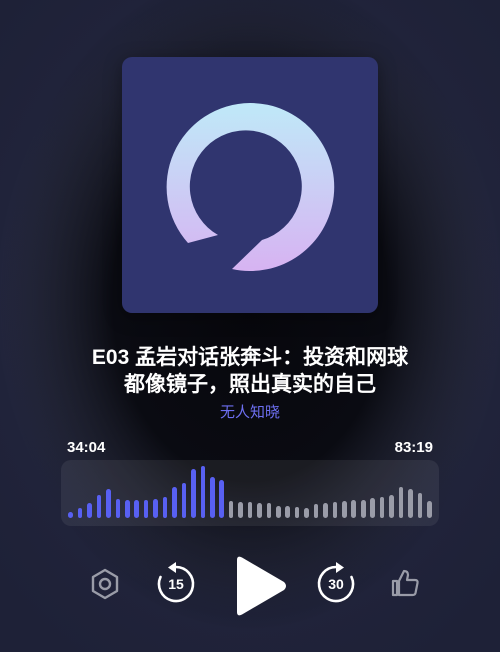 Image resolution: width=500 pixels, height=652 pixels. Describe the element at coordinates (105, 584) in the screenshot. I see `hexagon-settings-icon` at that location.